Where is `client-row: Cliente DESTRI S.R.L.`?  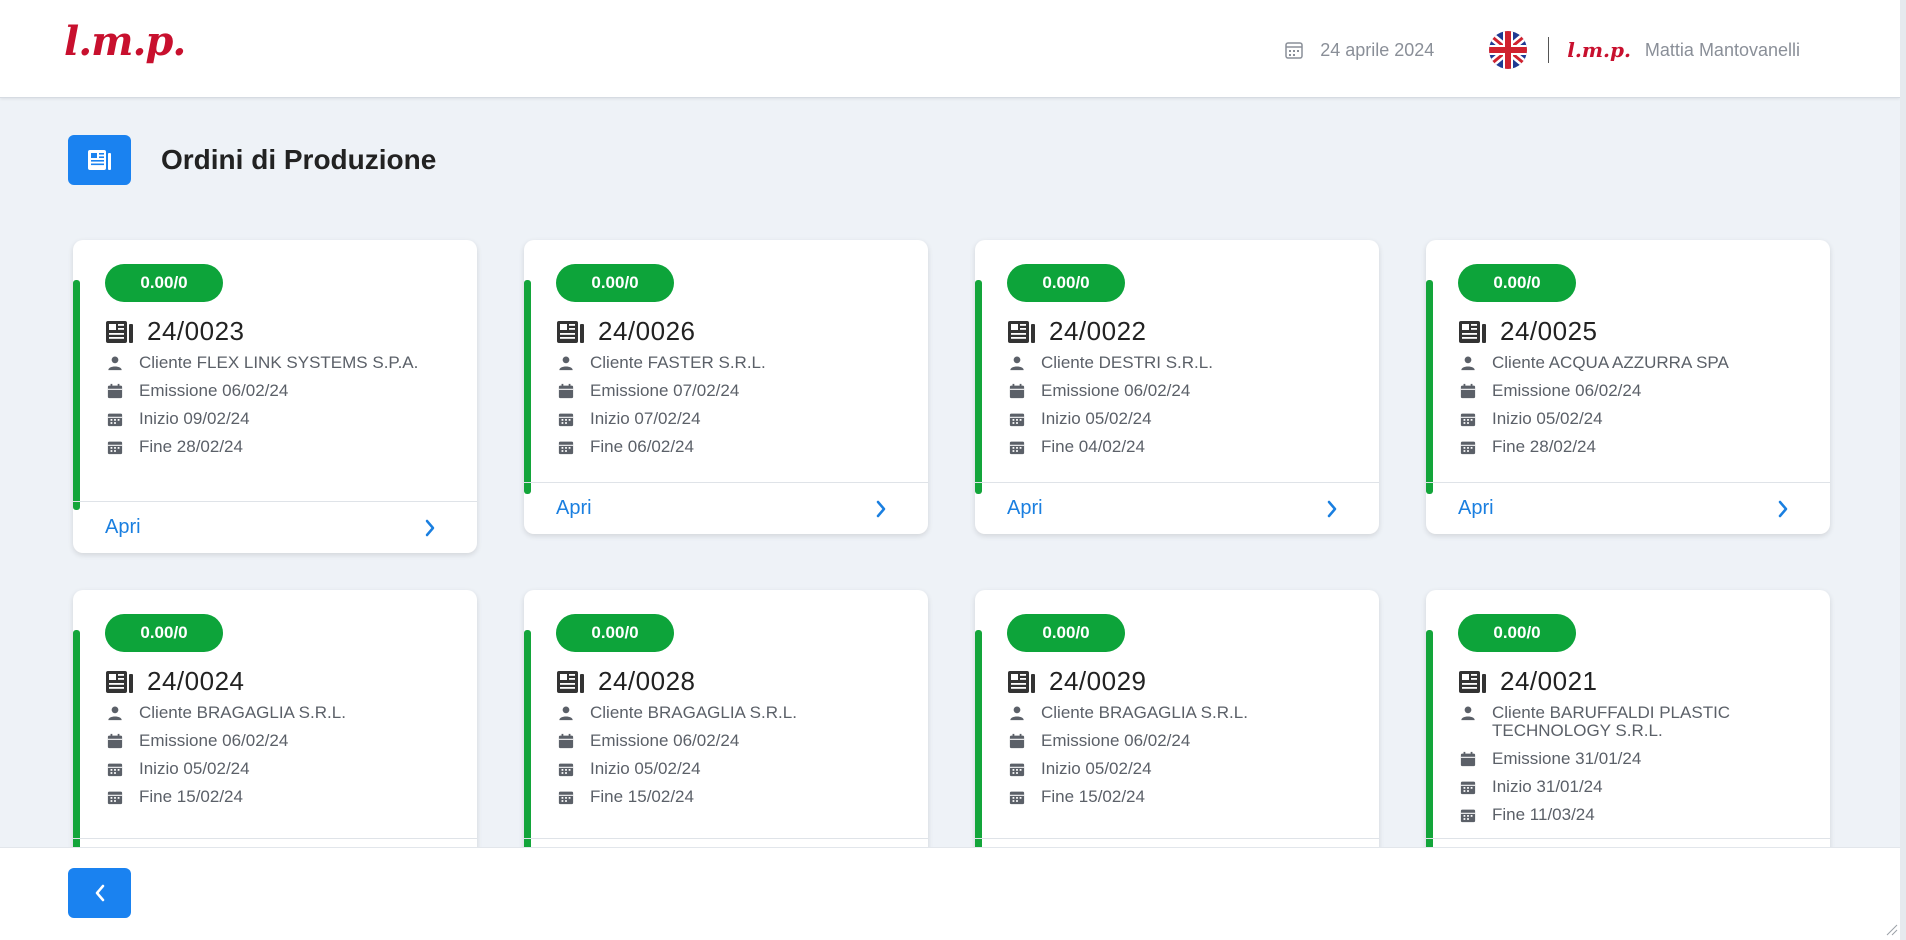
client-row: Cliente DESTRI S.R.L. is located at coordinates (1182, 363).